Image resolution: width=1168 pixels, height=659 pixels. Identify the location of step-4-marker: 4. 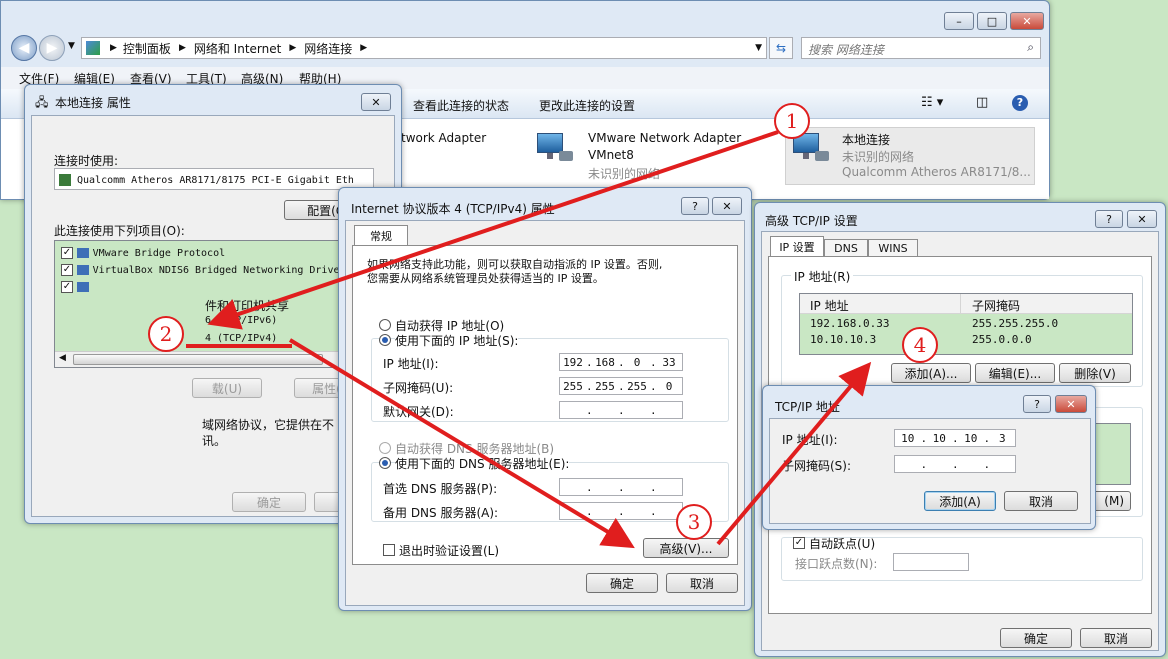
(920, 345).